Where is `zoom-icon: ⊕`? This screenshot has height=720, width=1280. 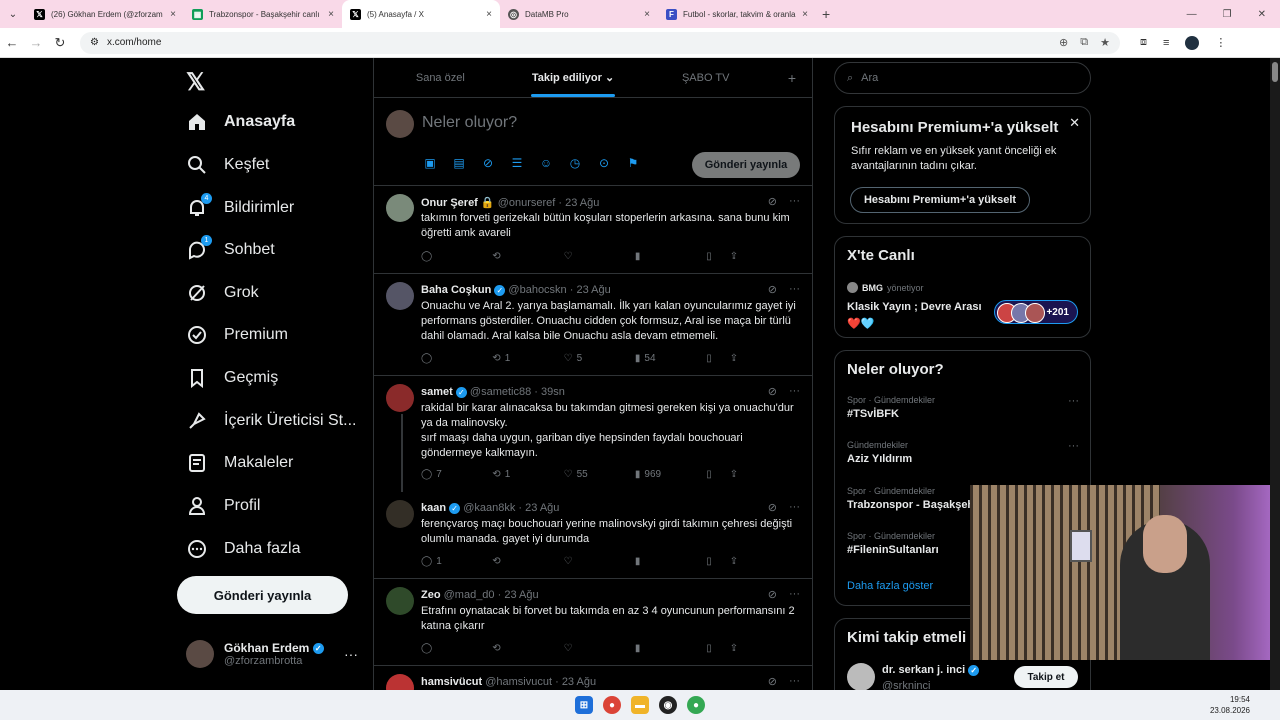 zoom-icon: ⊕ is located at coordinates (1063, 42).